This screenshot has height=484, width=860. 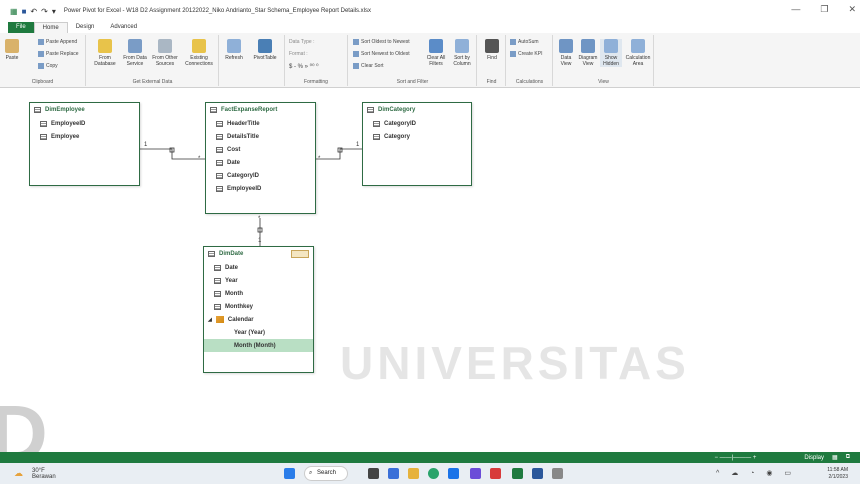 What do you see at coordinates (84, 144) in the screenshot?
I see `table-dimemployee: DimEmployee EmployeeID Employee` at bounding box center [84, 144].